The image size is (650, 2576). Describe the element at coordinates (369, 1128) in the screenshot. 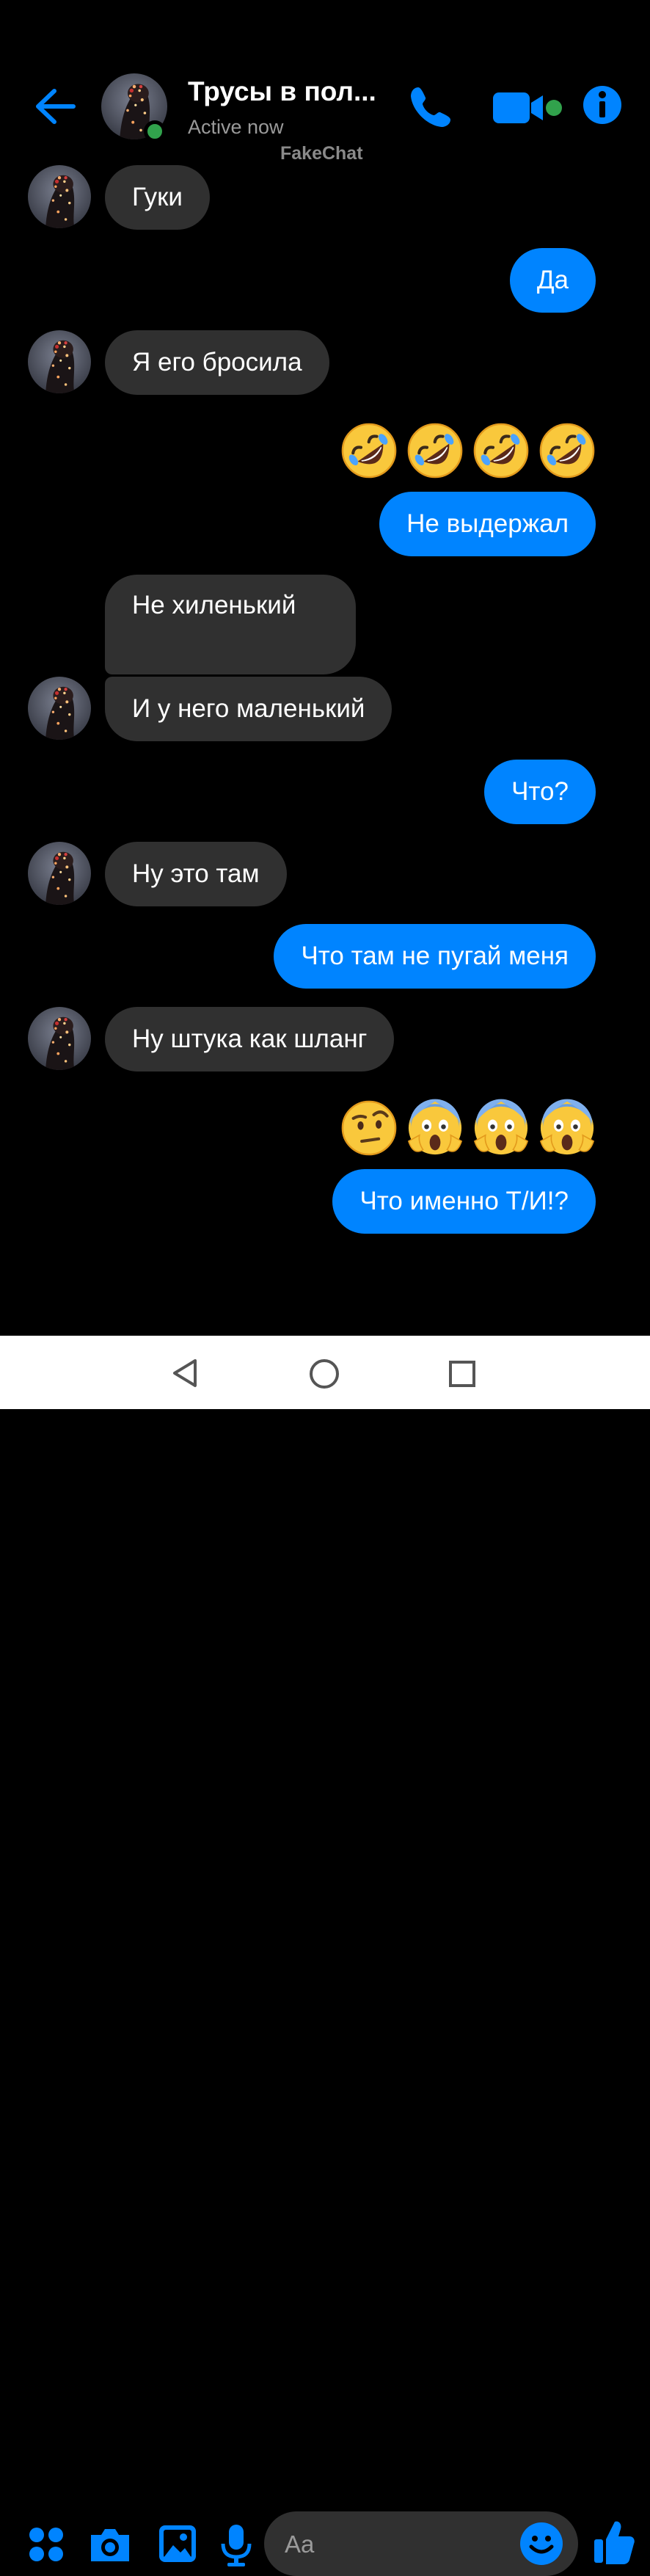

I see `raised-eyebrow-emoji` at that location.